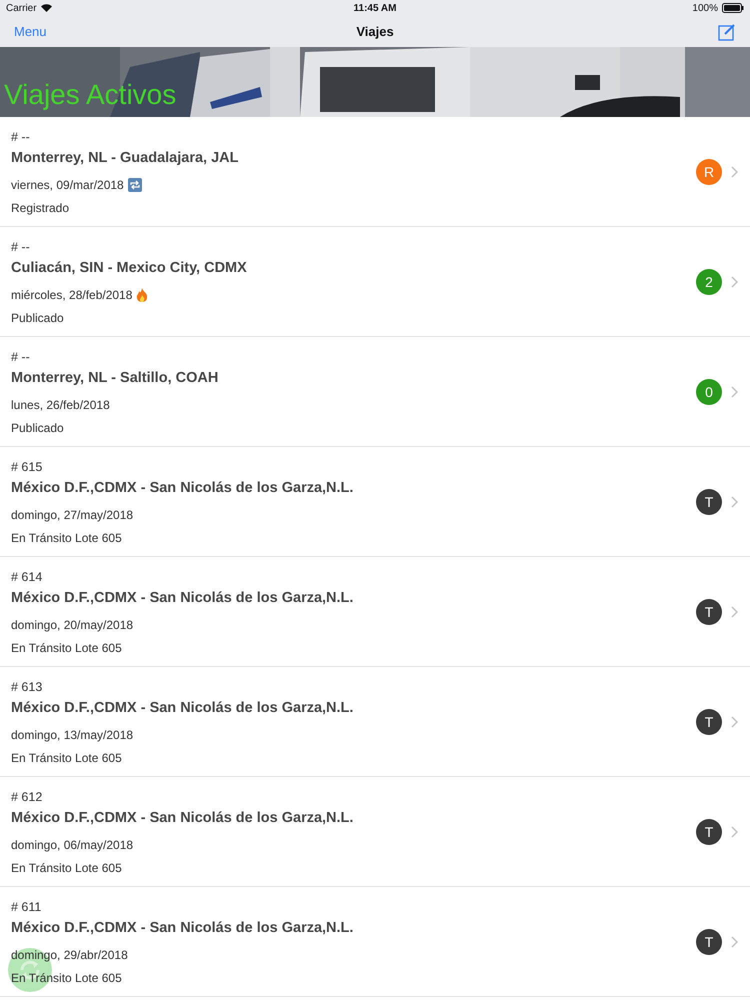 Image resolution: width=750 pixels, height=1000 pixels. Describe the element at coordinates (72, 625) in the screenshot. I see `trip-date: domingo, 20/may/2018` at that location.